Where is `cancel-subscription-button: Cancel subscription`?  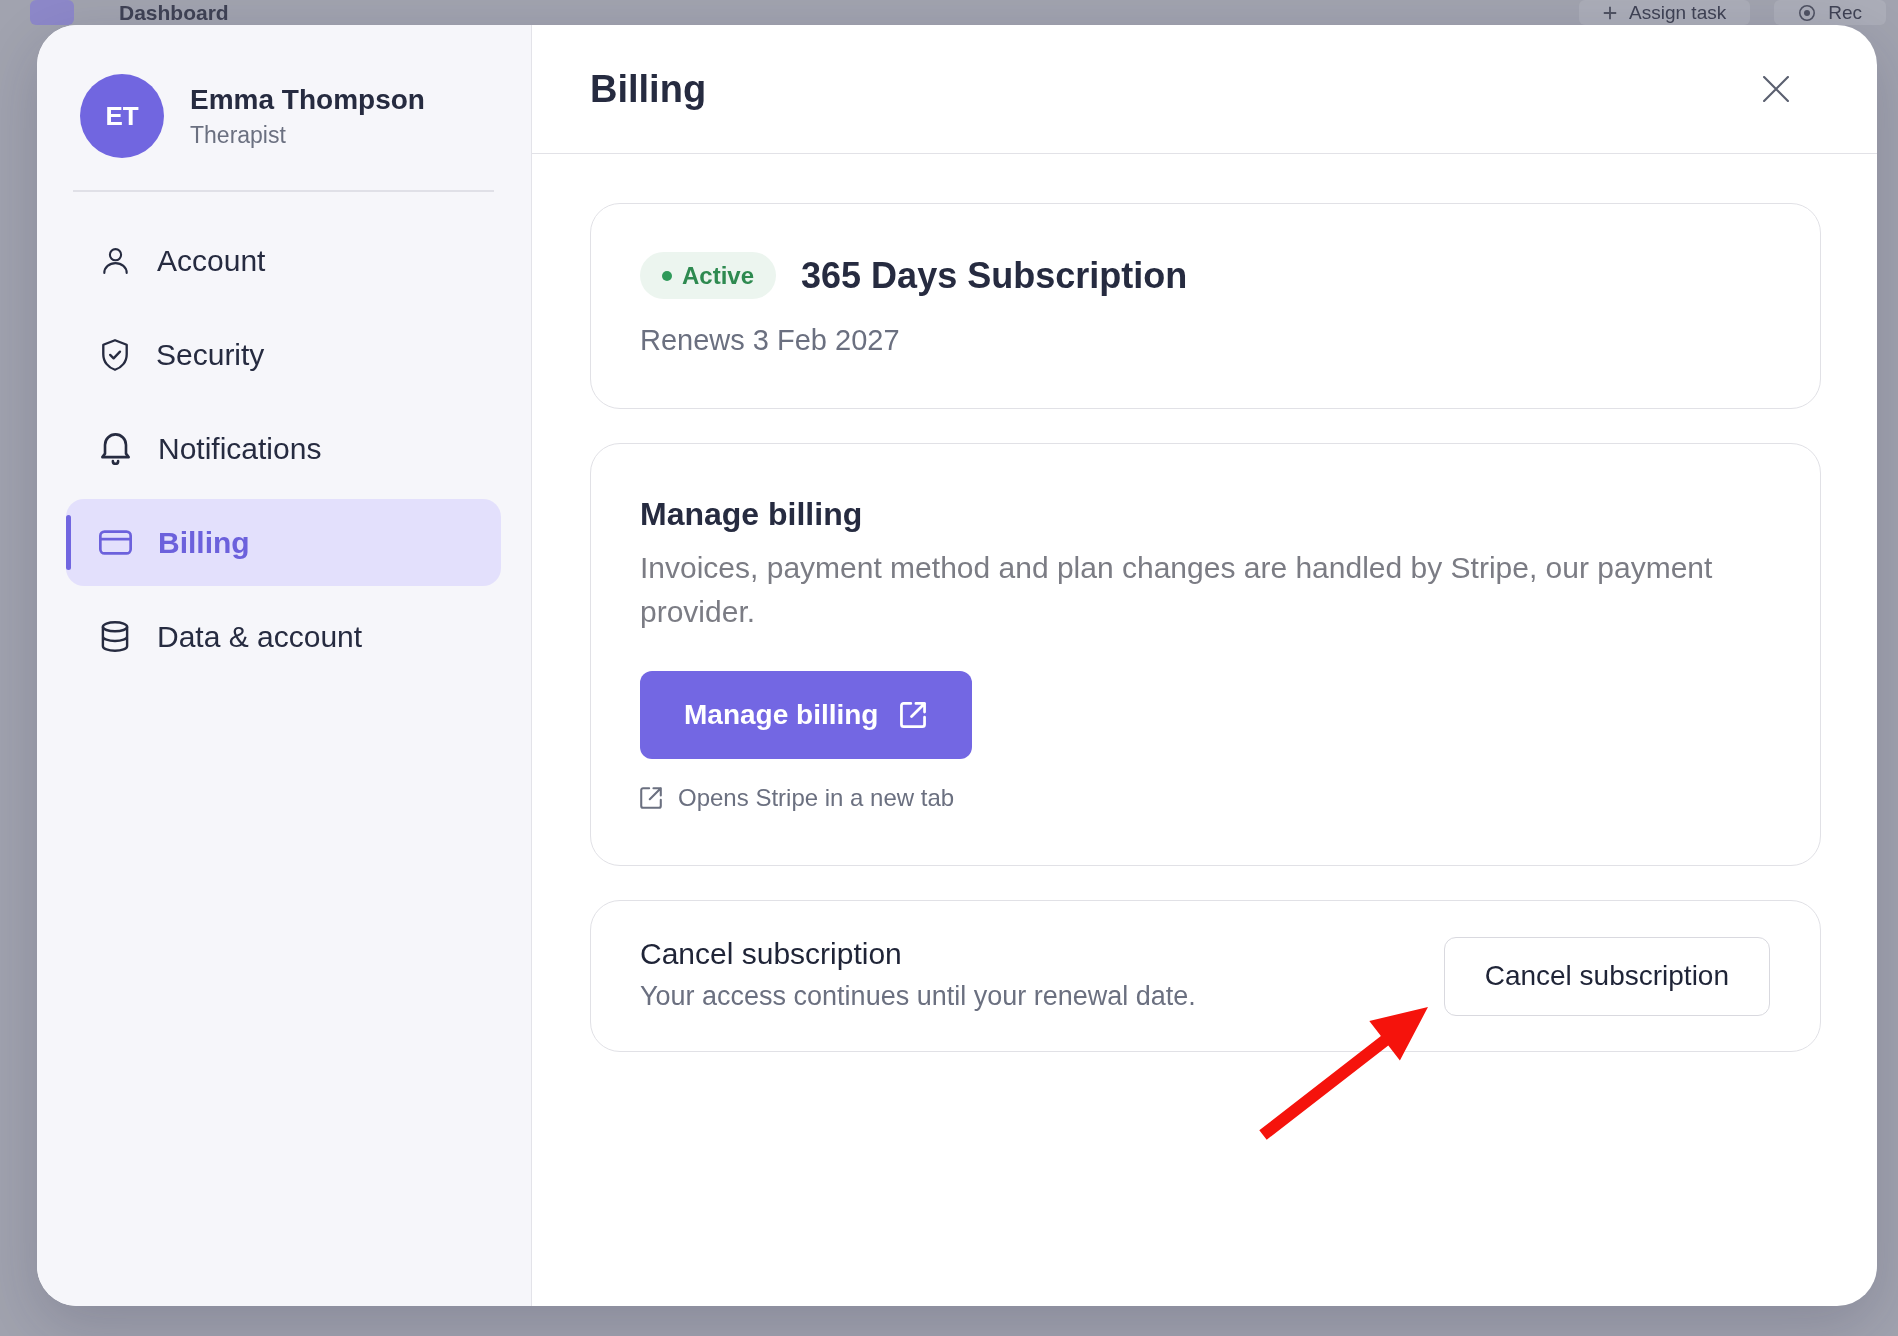 cancel-subscription-button: Cancel subscription is located at coordinates (1606, 976).